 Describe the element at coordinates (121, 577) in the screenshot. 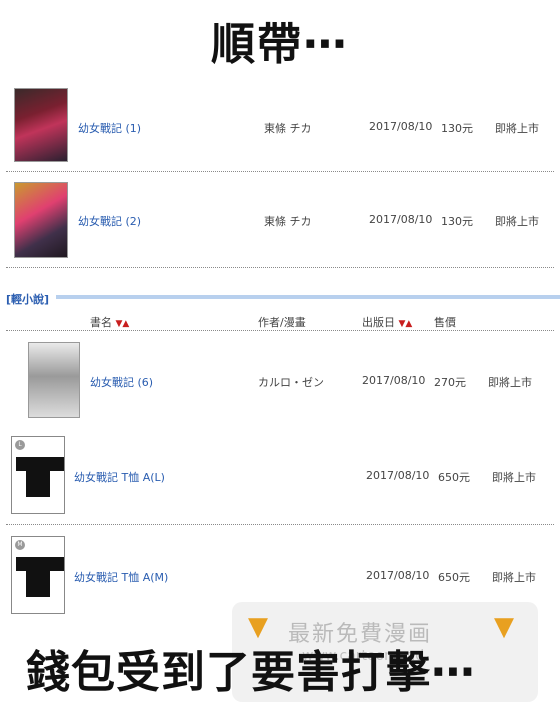

I see `product-title-link: 幼女戰記 T恤 A(M)` at that location.